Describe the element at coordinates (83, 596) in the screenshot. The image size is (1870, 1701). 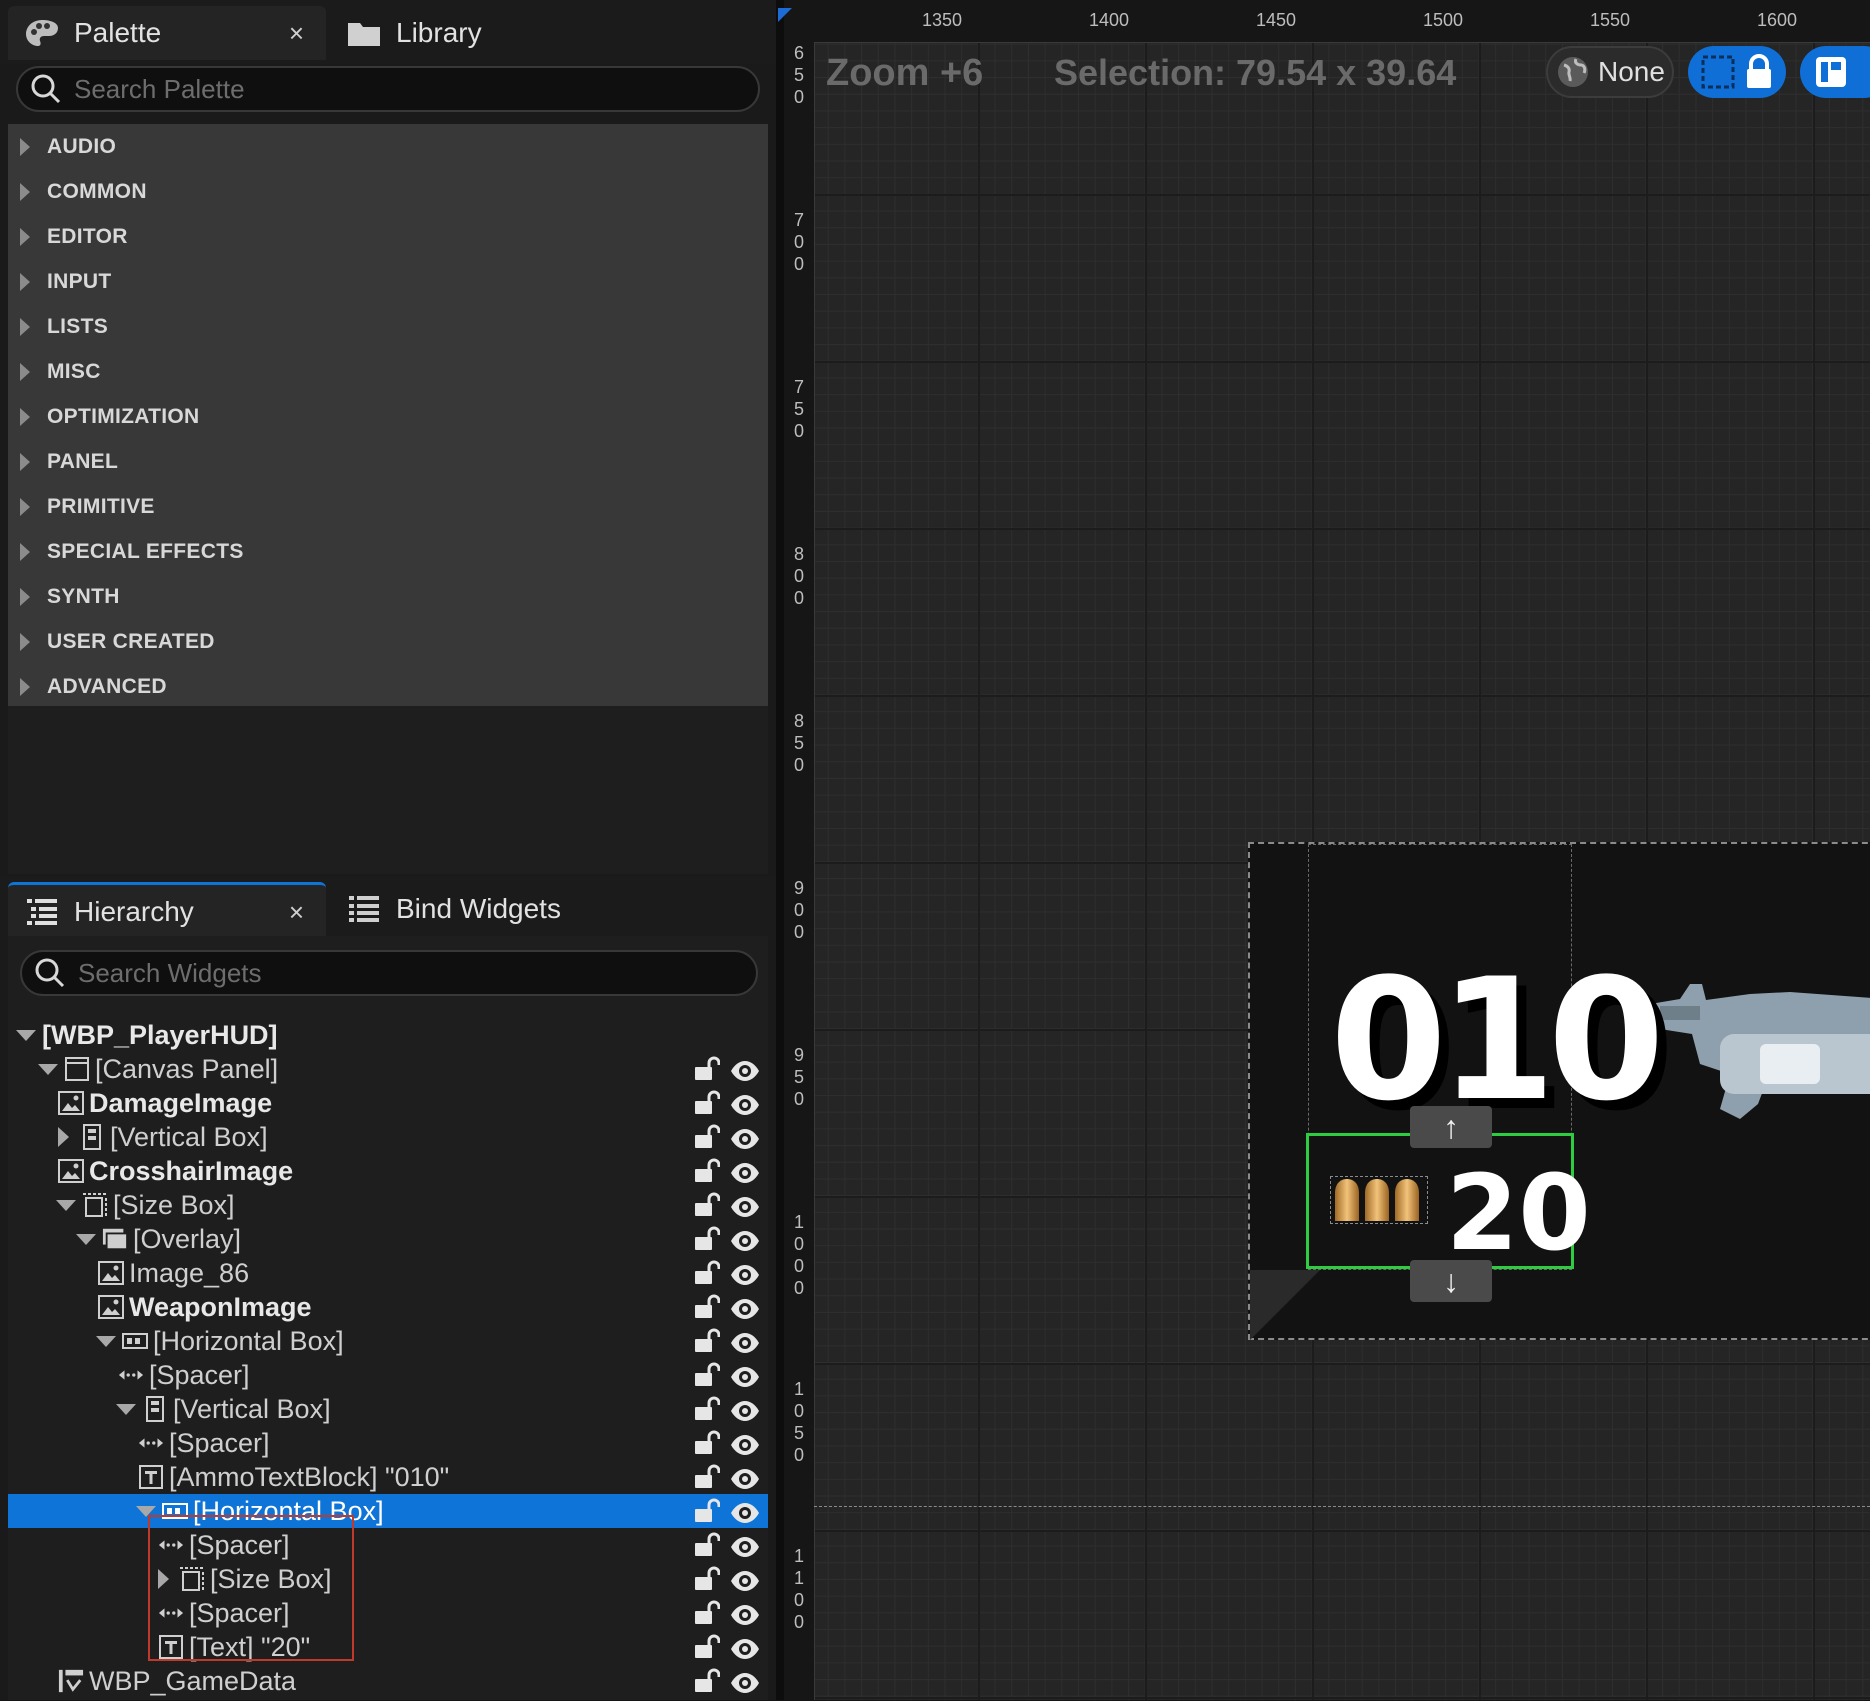
I see `palette-category-label: SYNTH` at that location.